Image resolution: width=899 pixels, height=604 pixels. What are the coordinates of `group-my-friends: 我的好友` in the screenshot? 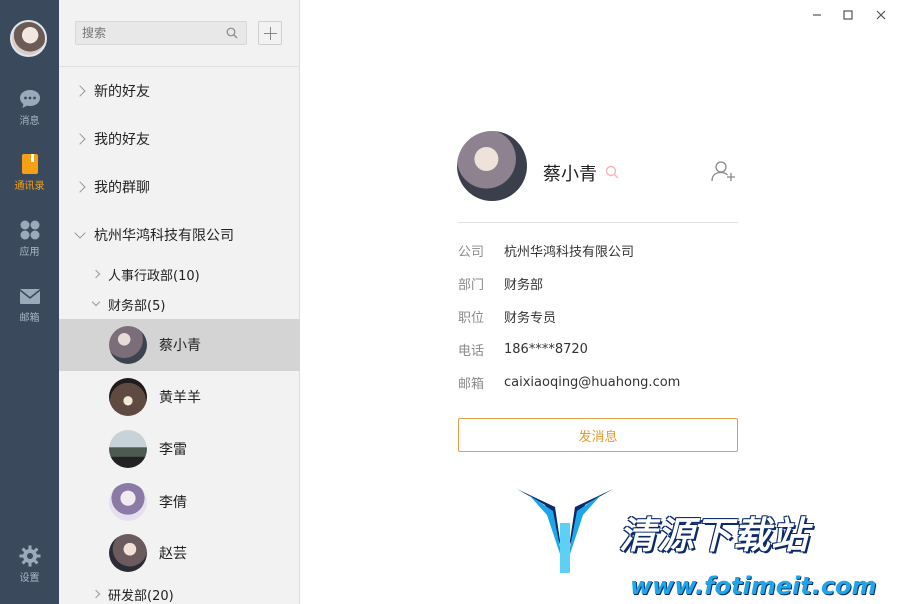 It's located at (179, 139).